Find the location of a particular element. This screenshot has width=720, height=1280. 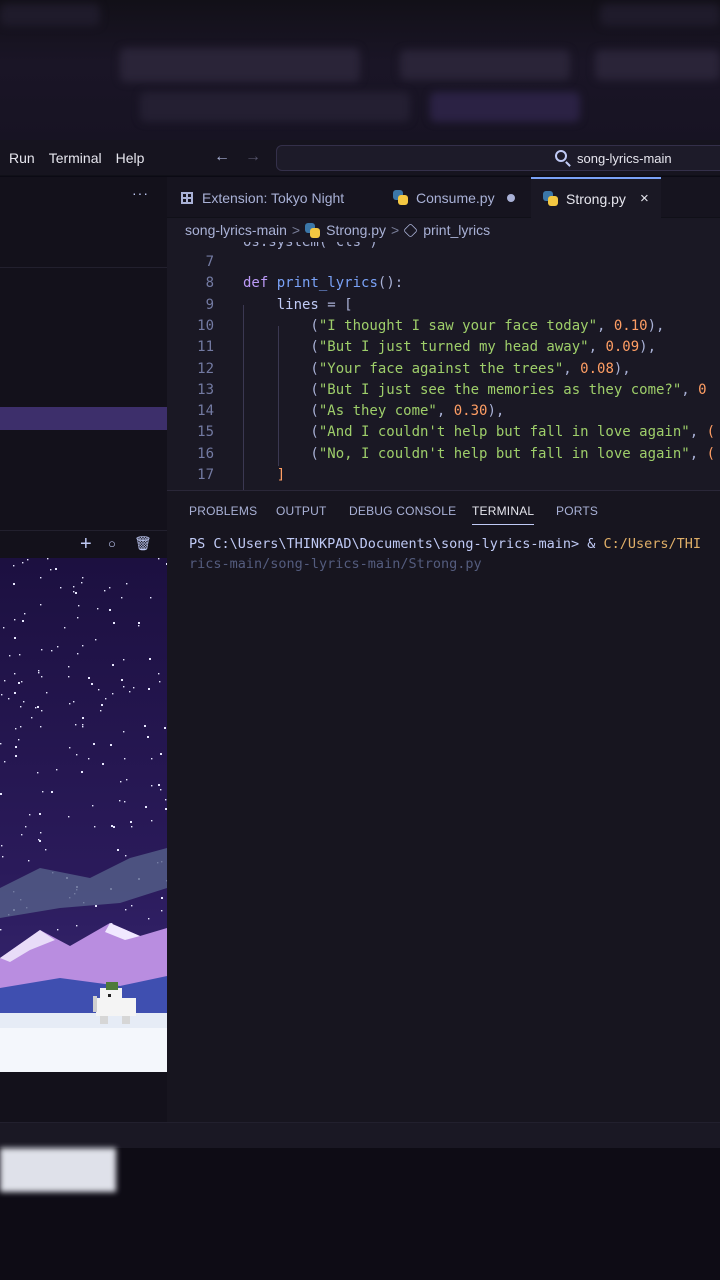

tab-label: Strong.py is located at coordinates (596, 198).